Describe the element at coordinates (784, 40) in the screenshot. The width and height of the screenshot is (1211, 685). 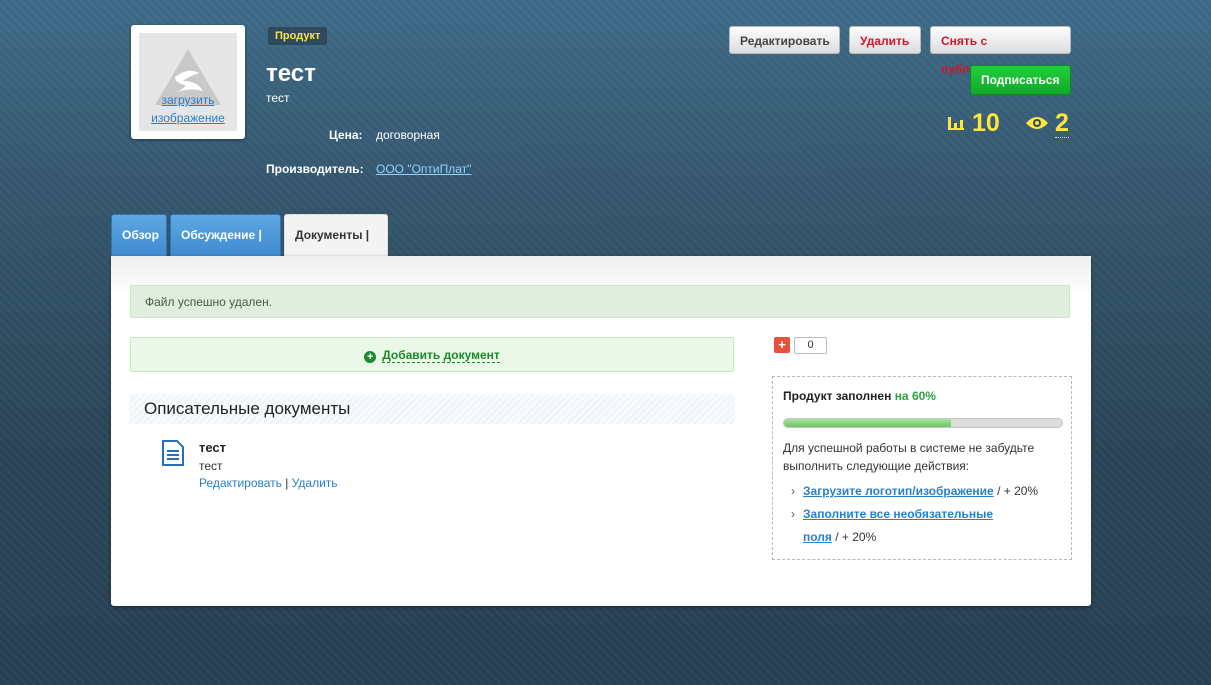
I see `edit-button: Редактировать` at that location.